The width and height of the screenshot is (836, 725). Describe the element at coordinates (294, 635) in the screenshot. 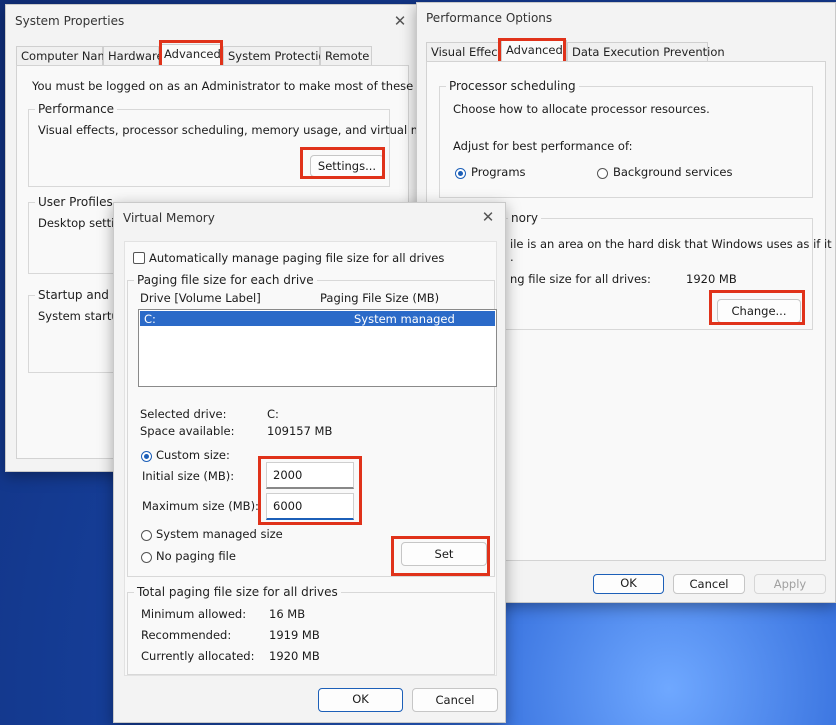

I see `recommended-value: 1919 MB` at that location.